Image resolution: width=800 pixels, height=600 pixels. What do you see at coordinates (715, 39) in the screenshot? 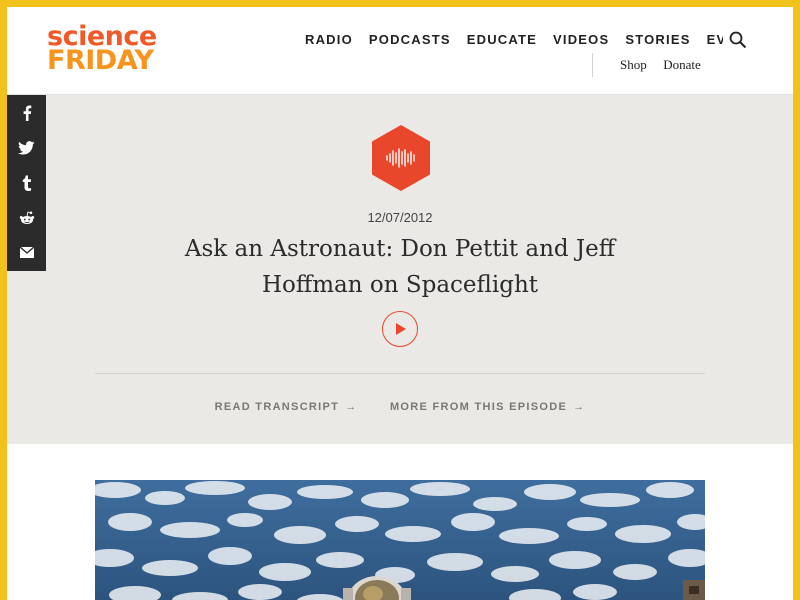
I see `nav-item-events: EVENTS` at bounding box center [715, 39].